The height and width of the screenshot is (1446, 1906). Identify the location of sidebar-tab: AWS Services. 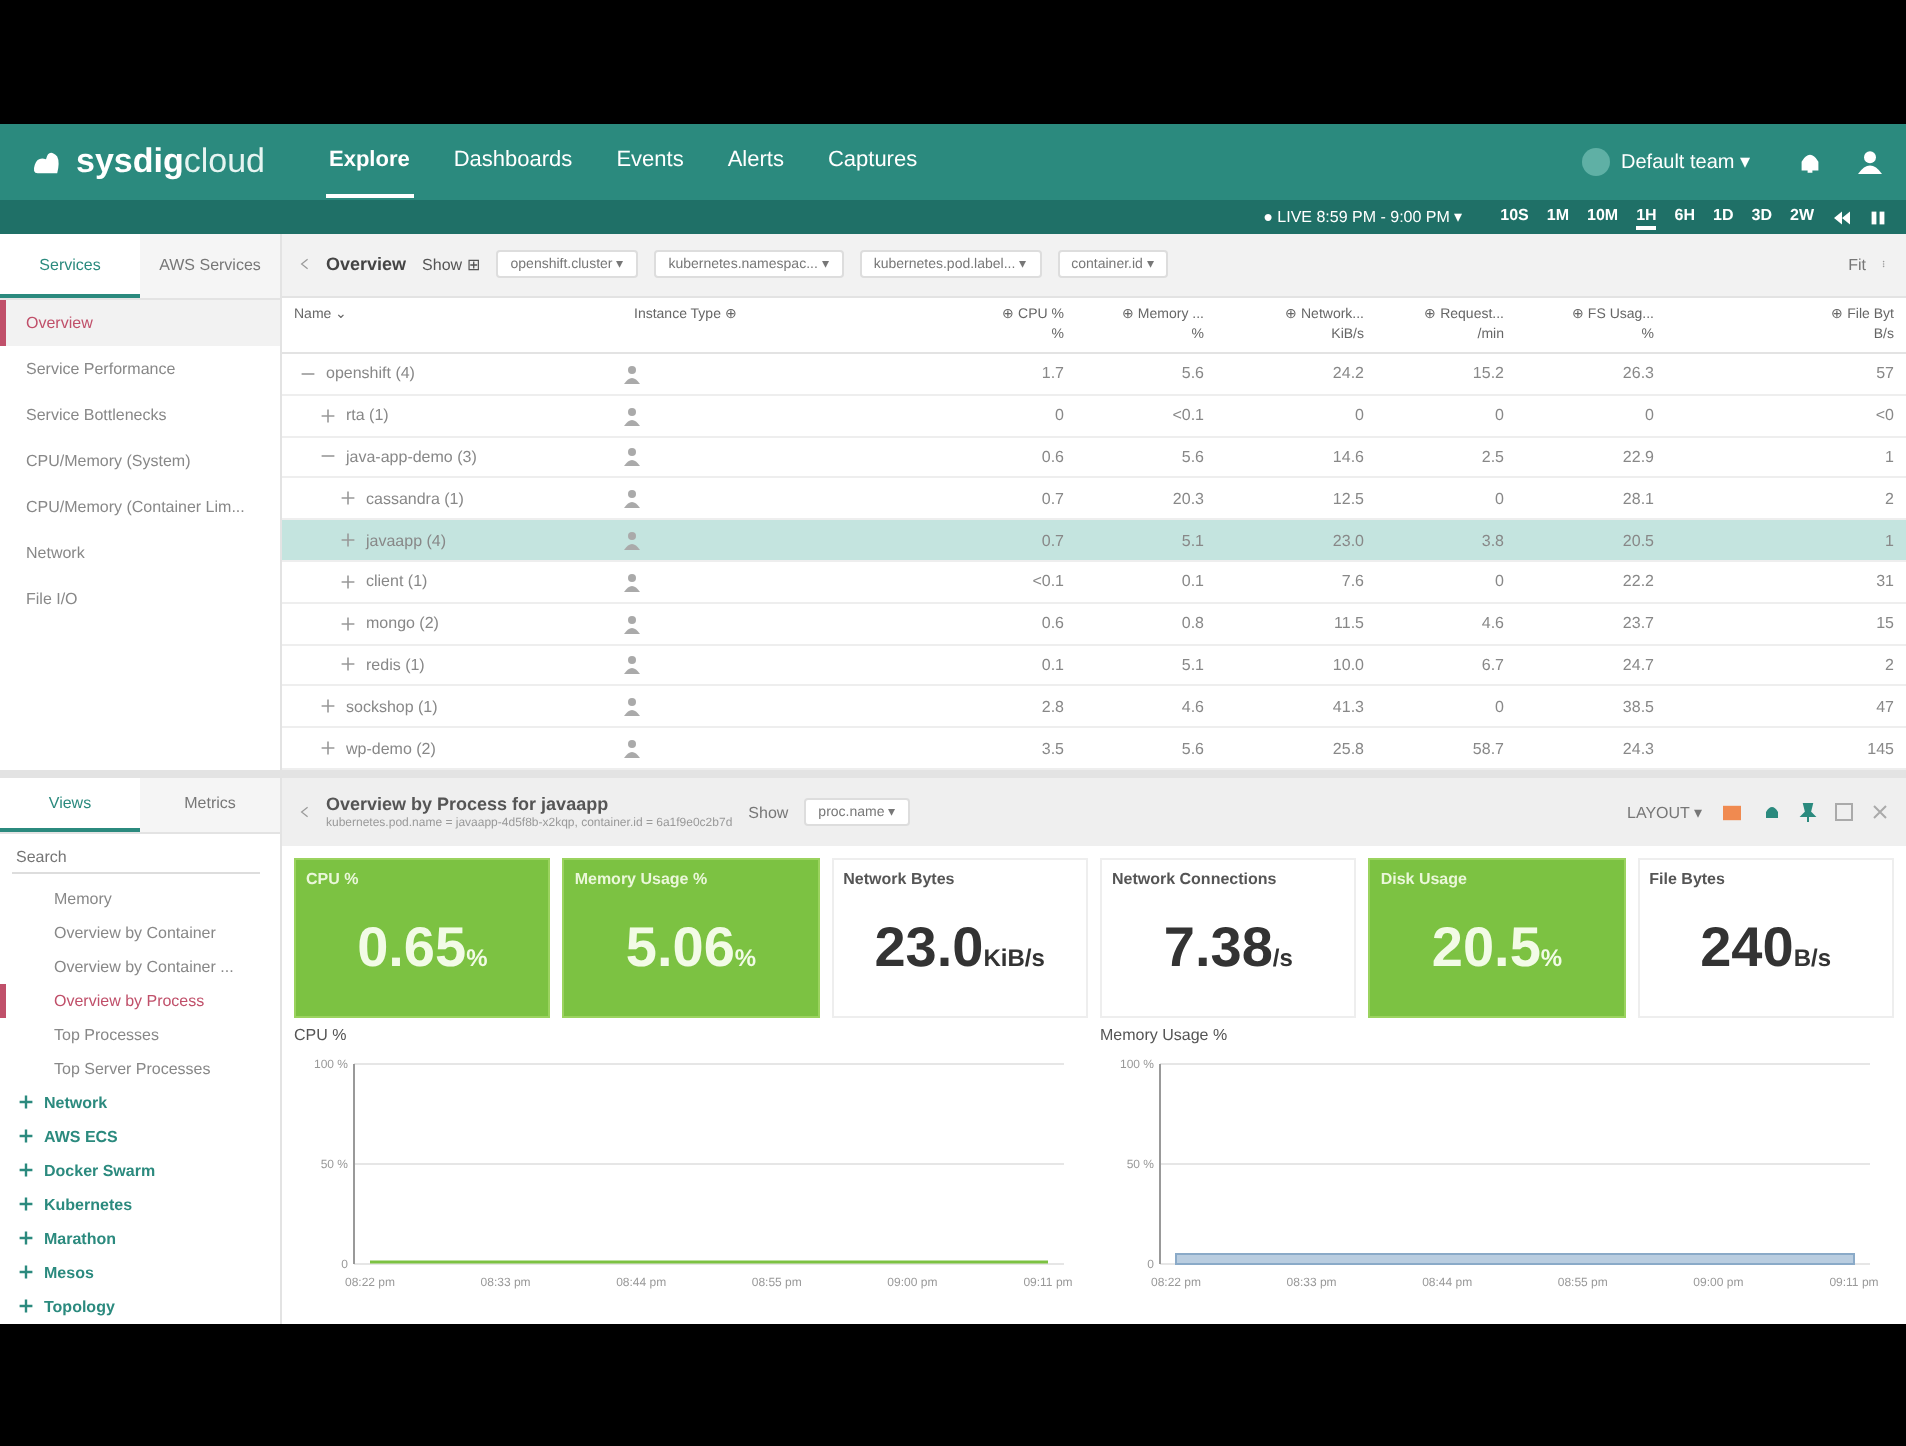
(210, 266).